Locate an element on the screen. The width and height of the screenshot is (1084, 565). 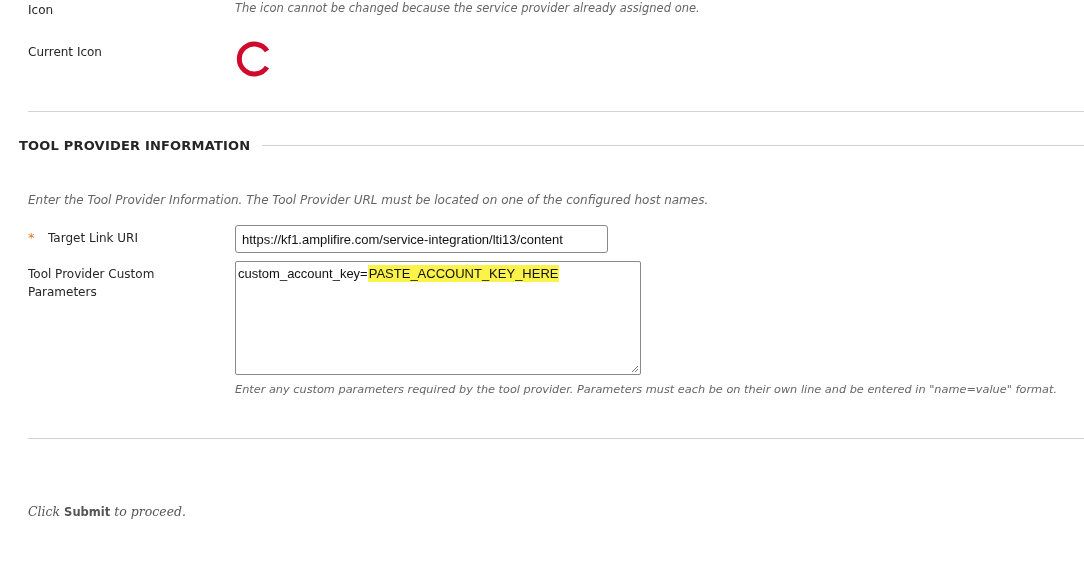
submit-instructions: Click Submit to proceed. is located at coordinates (107, 511).